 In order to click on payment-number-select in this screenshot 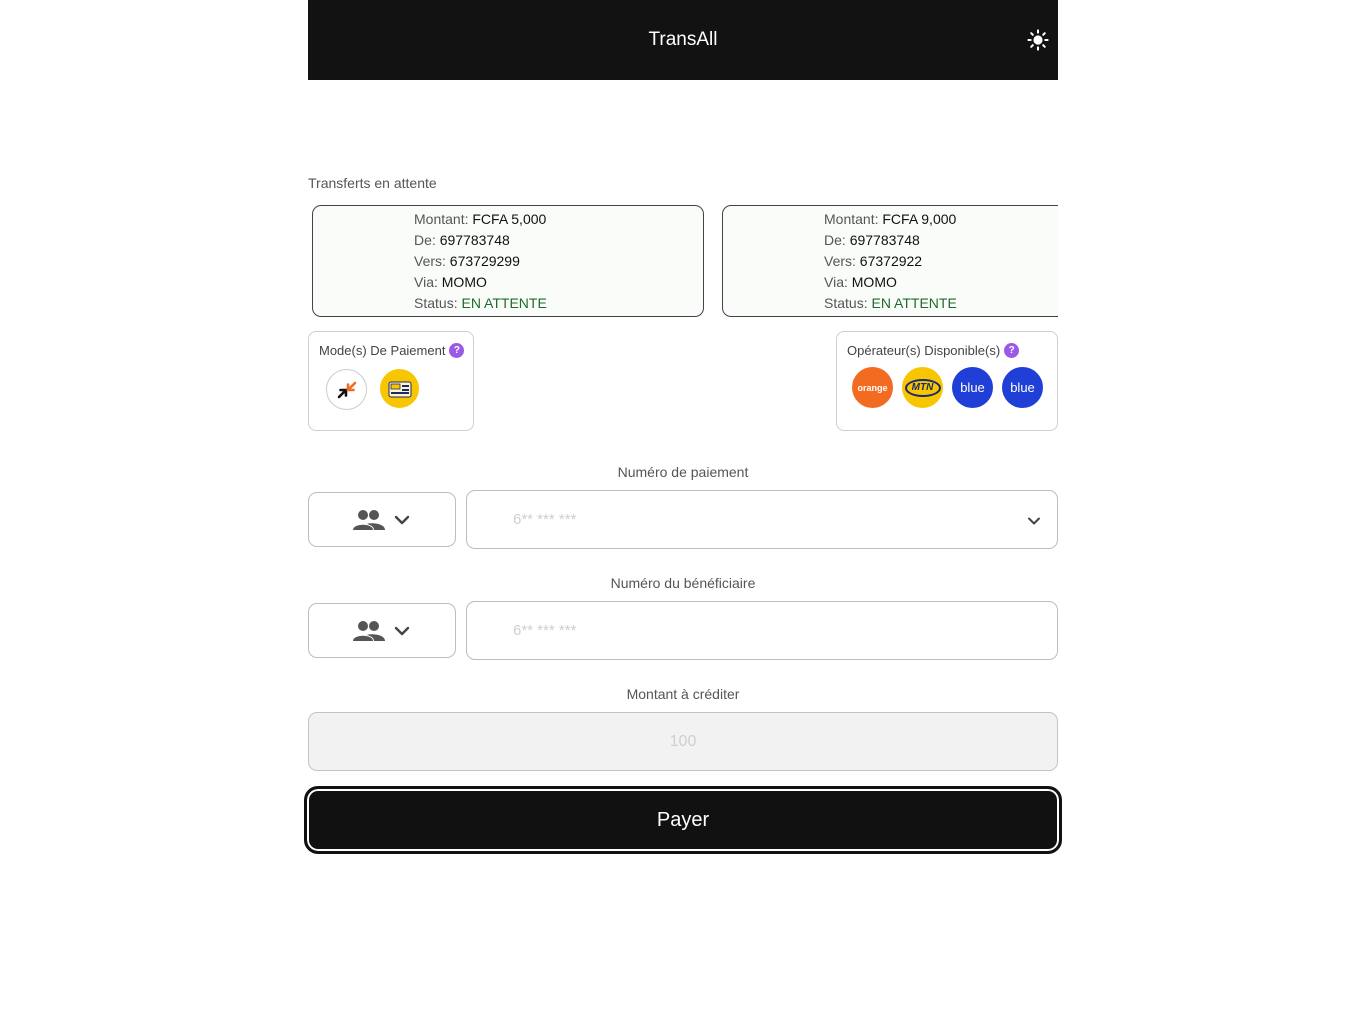, I will do `click(762, 519)`.